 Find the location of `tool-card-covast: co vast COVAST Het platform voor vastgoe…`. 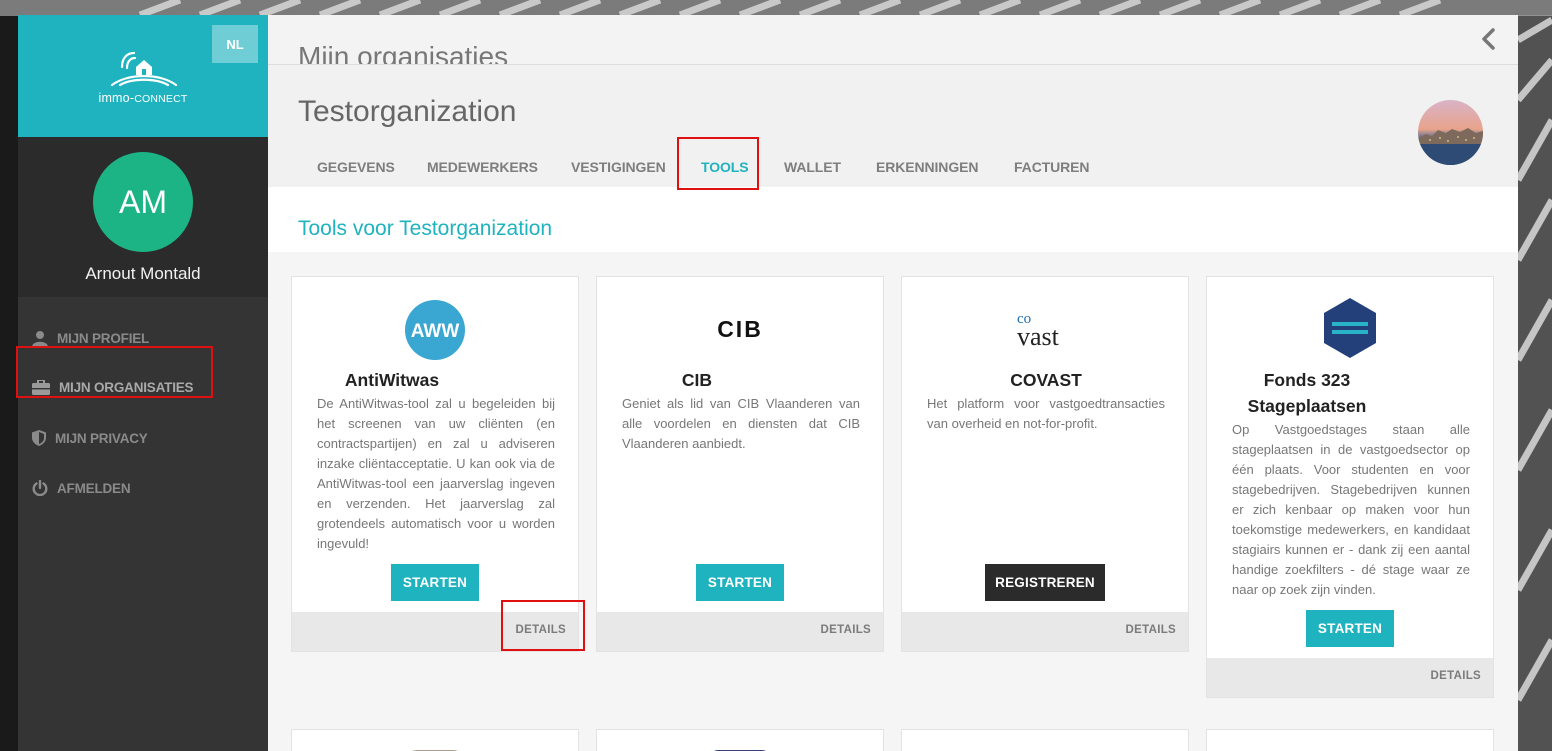

tool-card-covast: co vast COVAST Het platform voor vastgoe… is located at coordinates (1045, 464).